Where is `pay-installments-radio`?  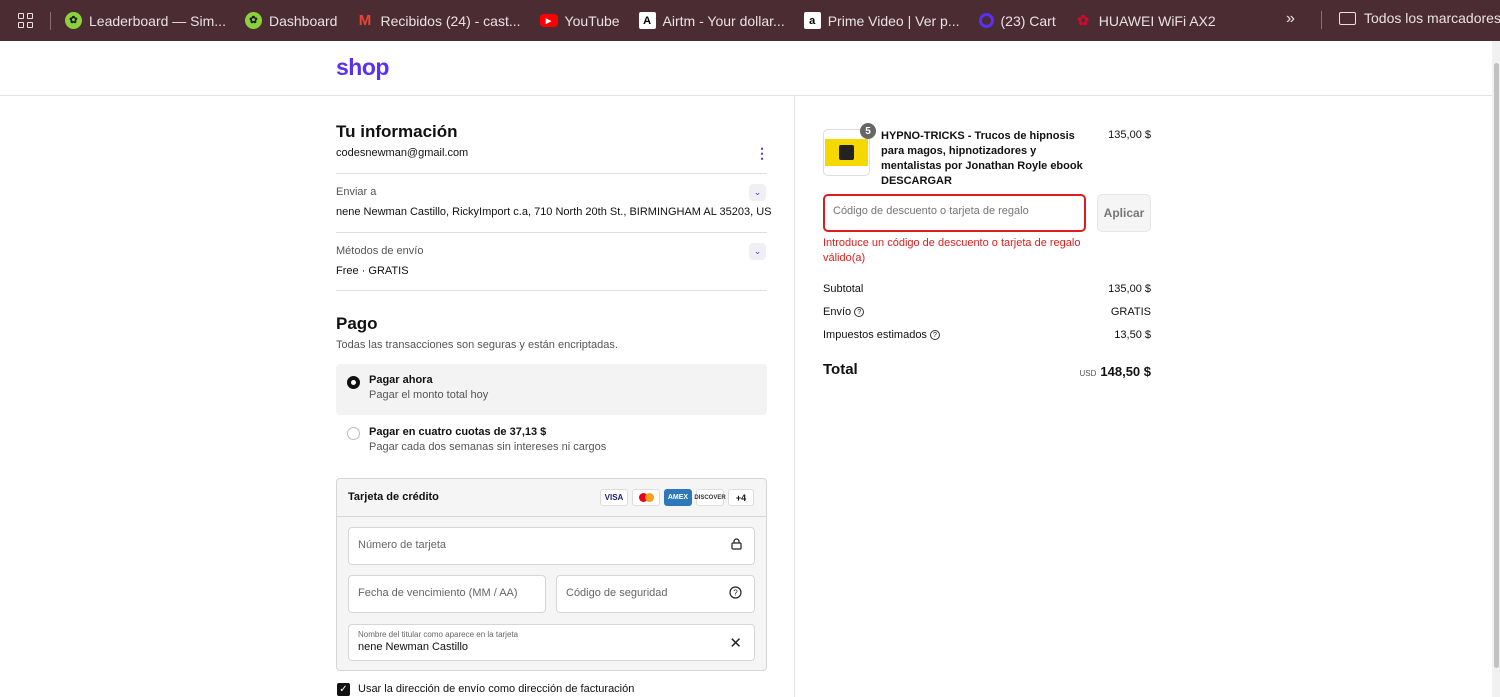
pay-installments-radio is located at coordinates (353, 433).